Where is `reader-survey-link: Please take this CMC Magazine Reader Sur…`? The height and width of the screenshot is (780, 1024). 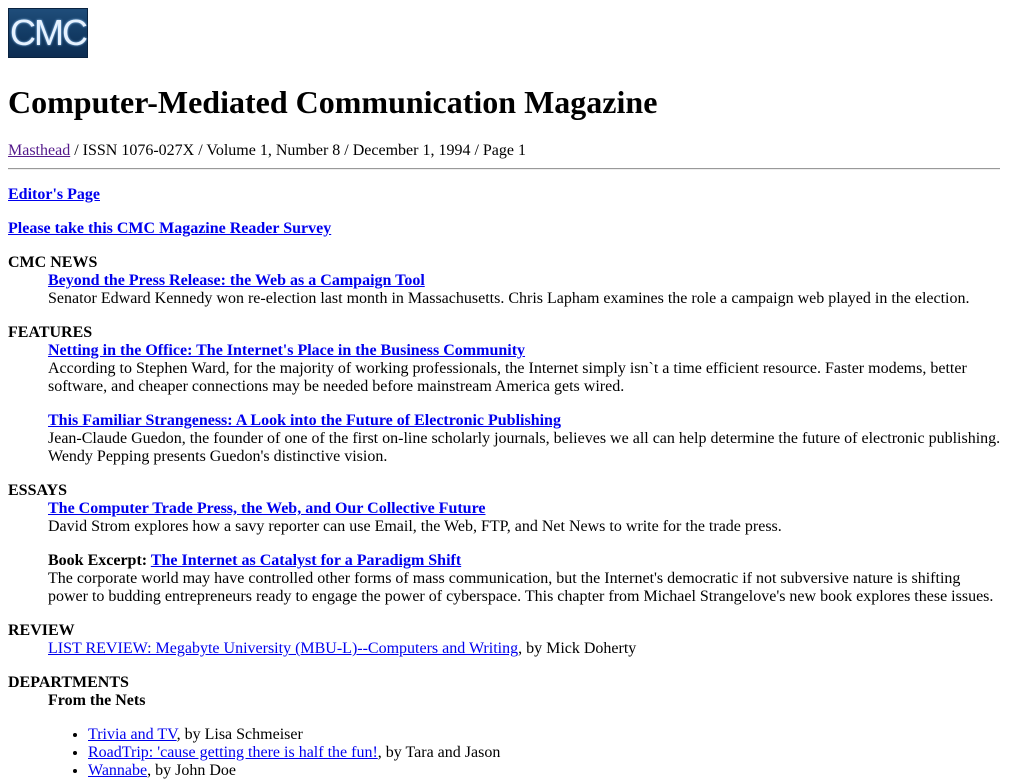 reader-survey-link: Please take this CMC Magazine Reader Sur… is located at coordinates (169, 229).